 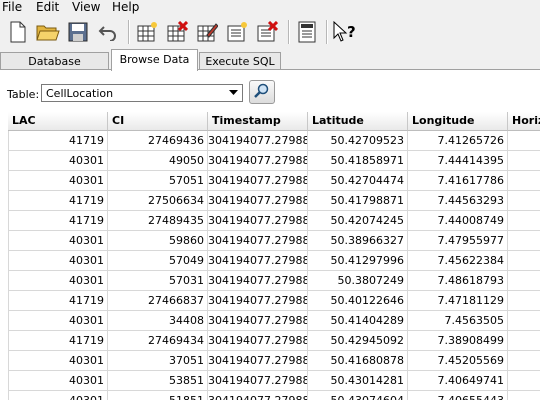 I want to click on create-index-icon, so click(x=237, y=32).